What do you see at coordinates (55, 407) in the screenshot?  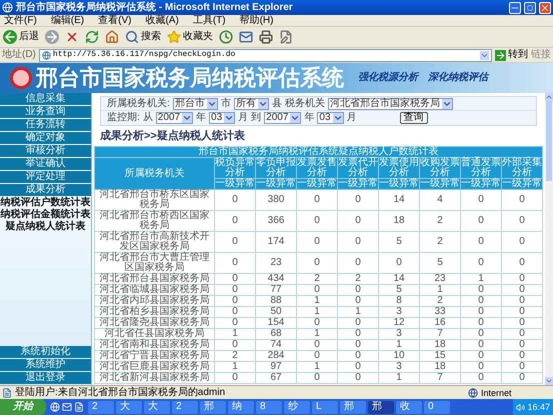 I see `browser-icon` at bounding box center [55, 407].